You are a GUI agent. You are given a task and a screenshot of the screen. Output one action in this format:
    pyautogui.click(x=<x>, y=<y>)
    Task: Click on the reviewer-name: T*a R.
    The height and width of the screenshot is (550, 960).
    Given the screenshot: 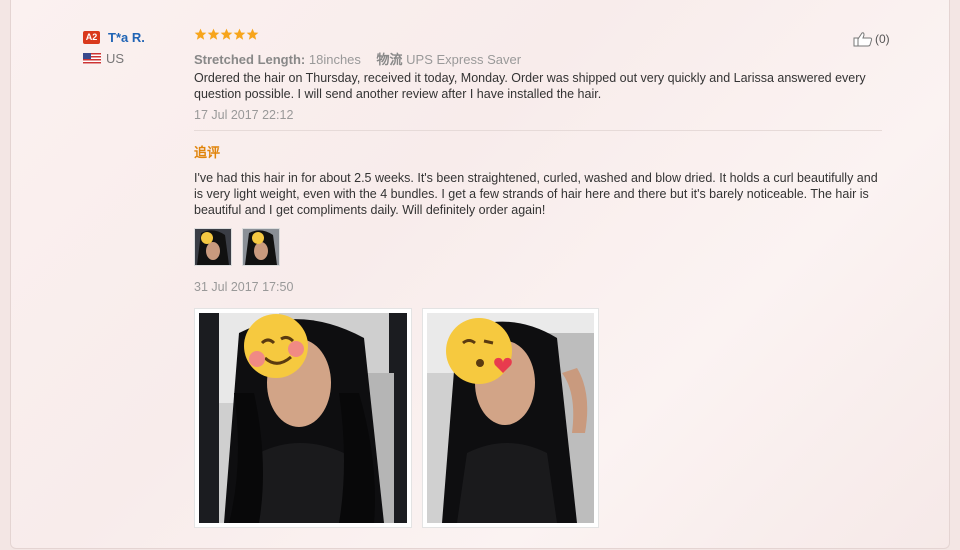 What is the action you would take?
    pyautogui.click(x=126, y=37)
    